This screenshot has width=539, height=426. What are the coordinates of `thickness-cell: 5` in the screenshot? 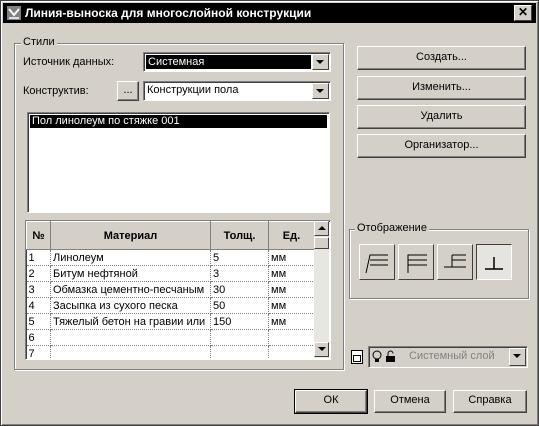 It's located at (239, 257).